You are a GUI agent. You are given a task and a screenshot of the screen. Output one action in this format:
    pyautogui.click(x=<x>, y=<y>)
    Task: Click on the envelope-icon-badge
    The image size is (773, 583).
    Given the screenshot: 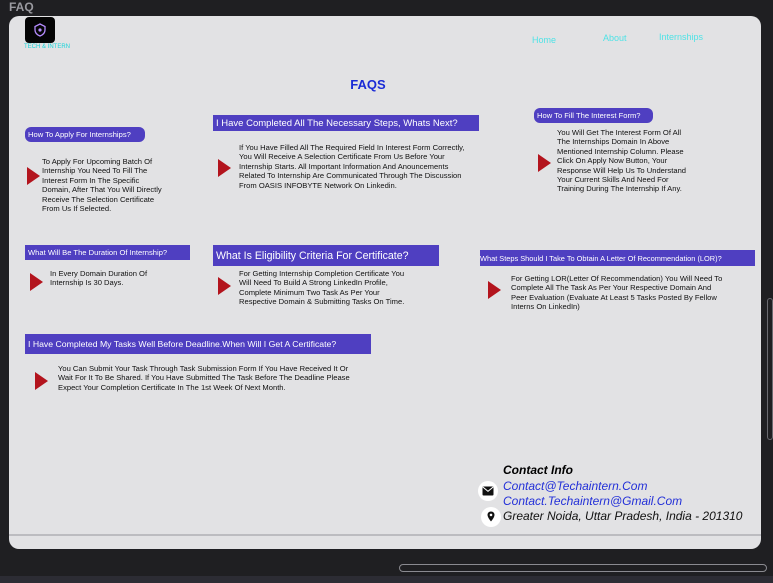 What is the action you would take?
    pyautogui.click(x=488, y=491)
    